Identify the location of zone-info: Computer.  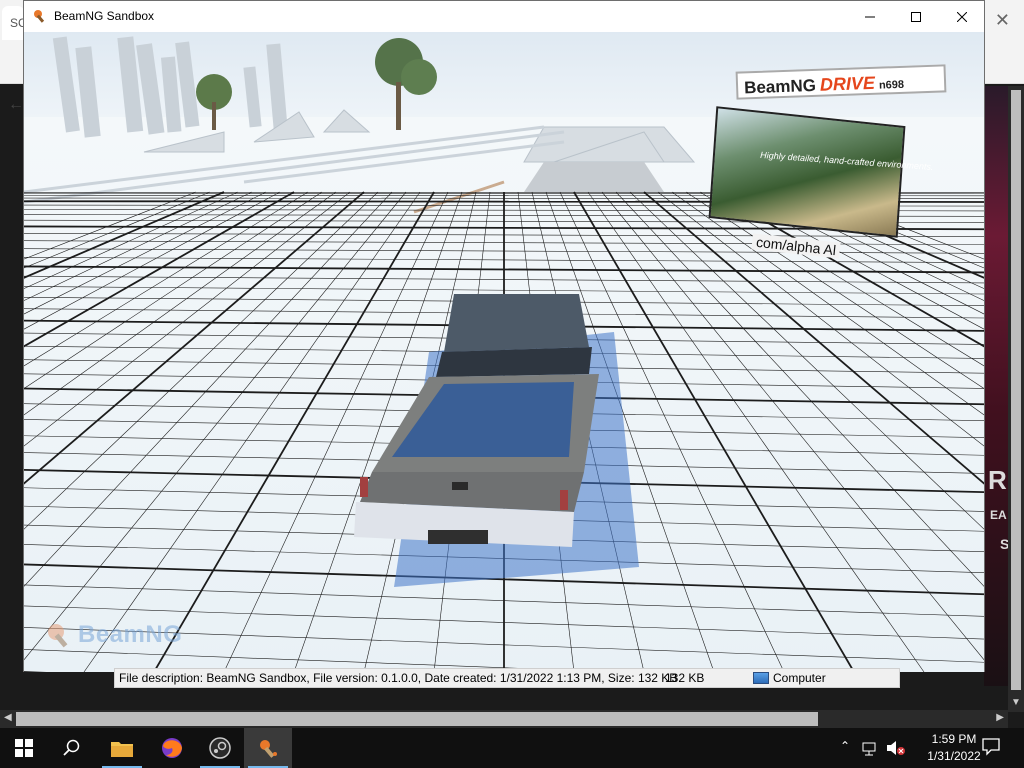
(789, 678).